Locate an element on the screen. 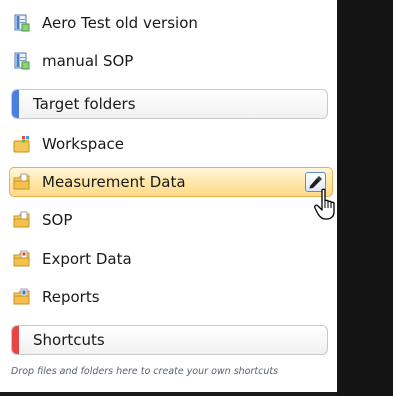 The image size is (393, 396). bottom-divider is located at coordinates (168, 394).